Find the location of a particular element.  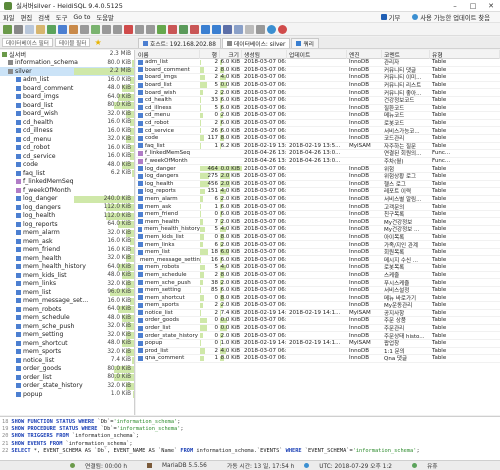

delete-icon is located at coordinates (172, 29).